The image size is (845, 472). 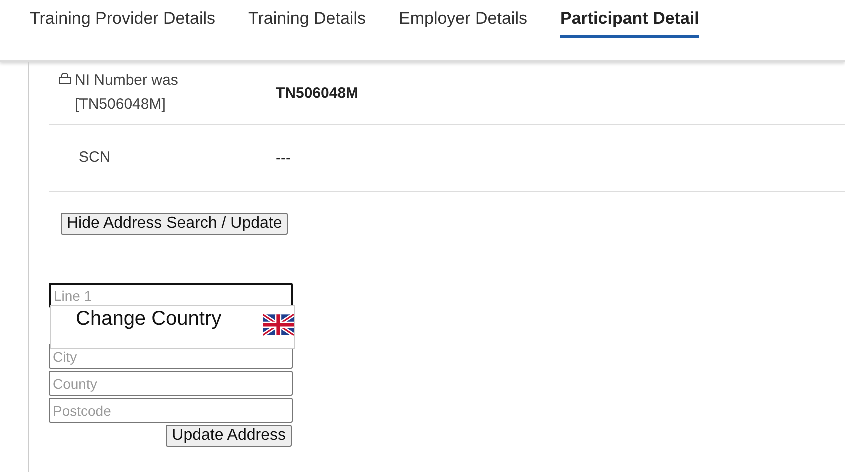 What do you see at coordinates (65, 78) in the screenshot?
I see `lock-icon` at bounding box center [65, 78].